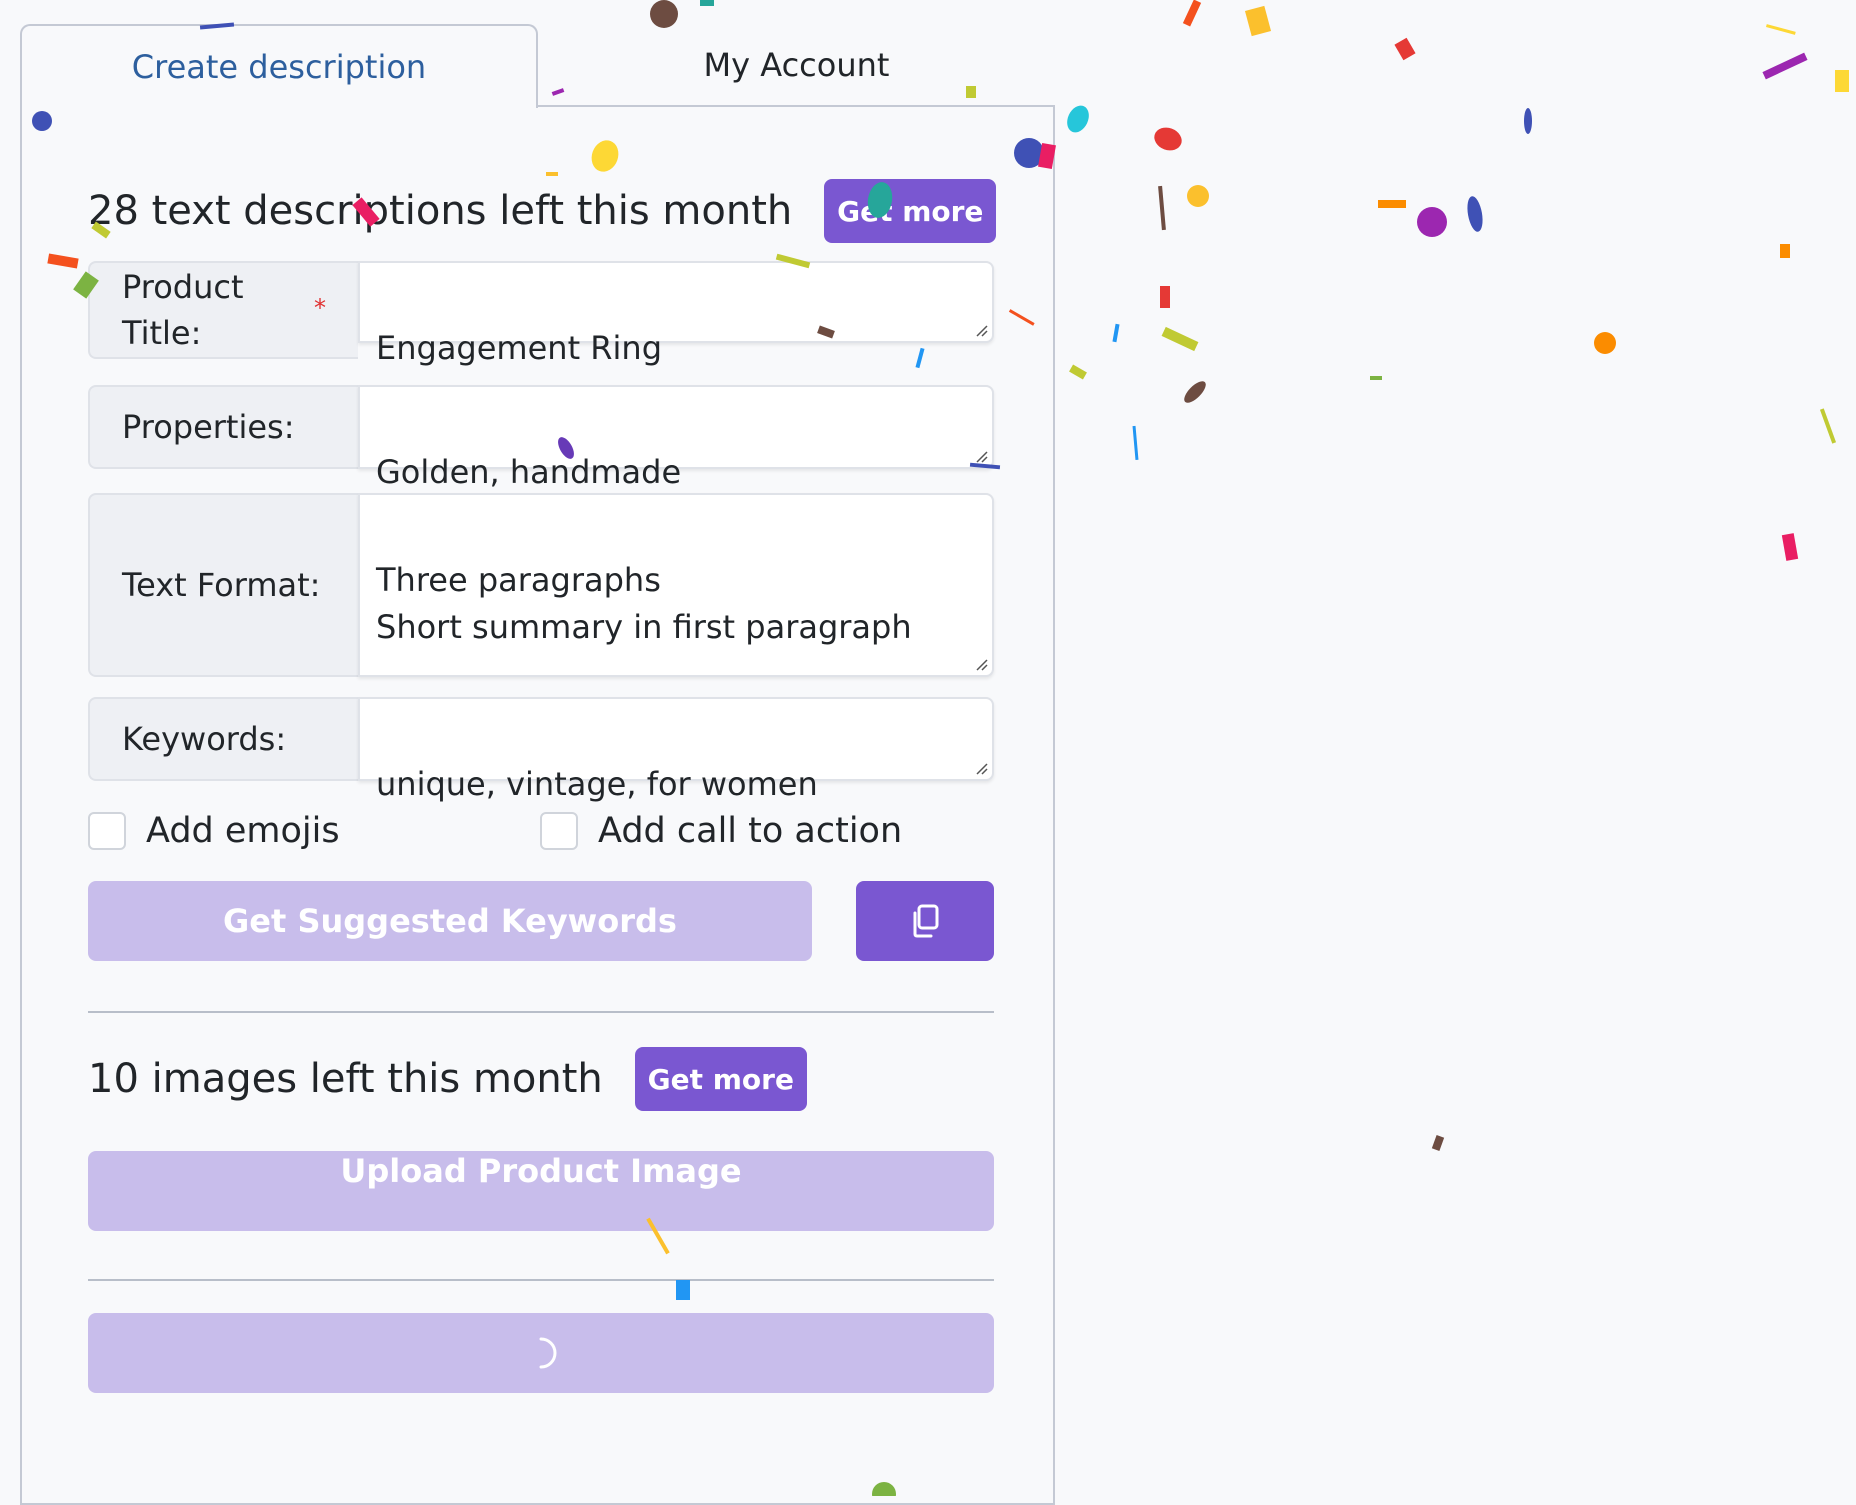 The width and height of the screenshot is (1856, 1505). I want to click on tab-my-account-label: My Account, so click(796, 65).